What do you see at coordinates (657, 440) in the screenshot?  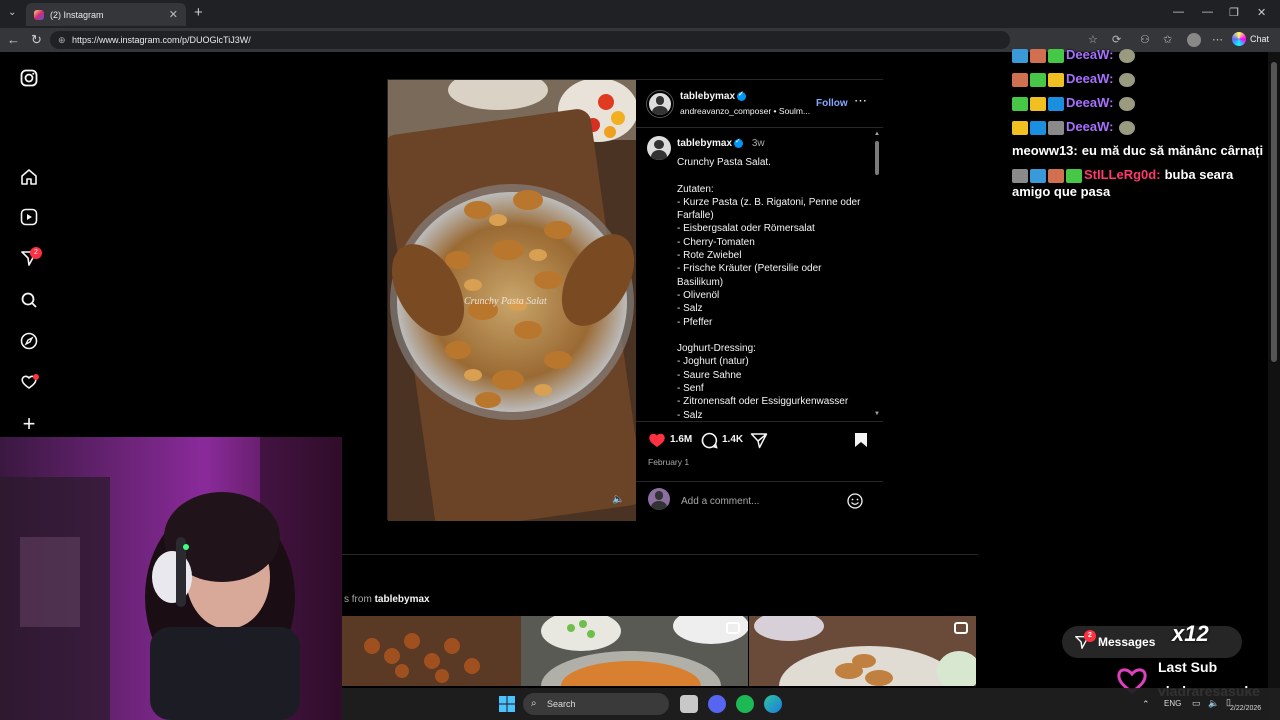 I see `like-heart-icon` at bounding box center [657, 440].